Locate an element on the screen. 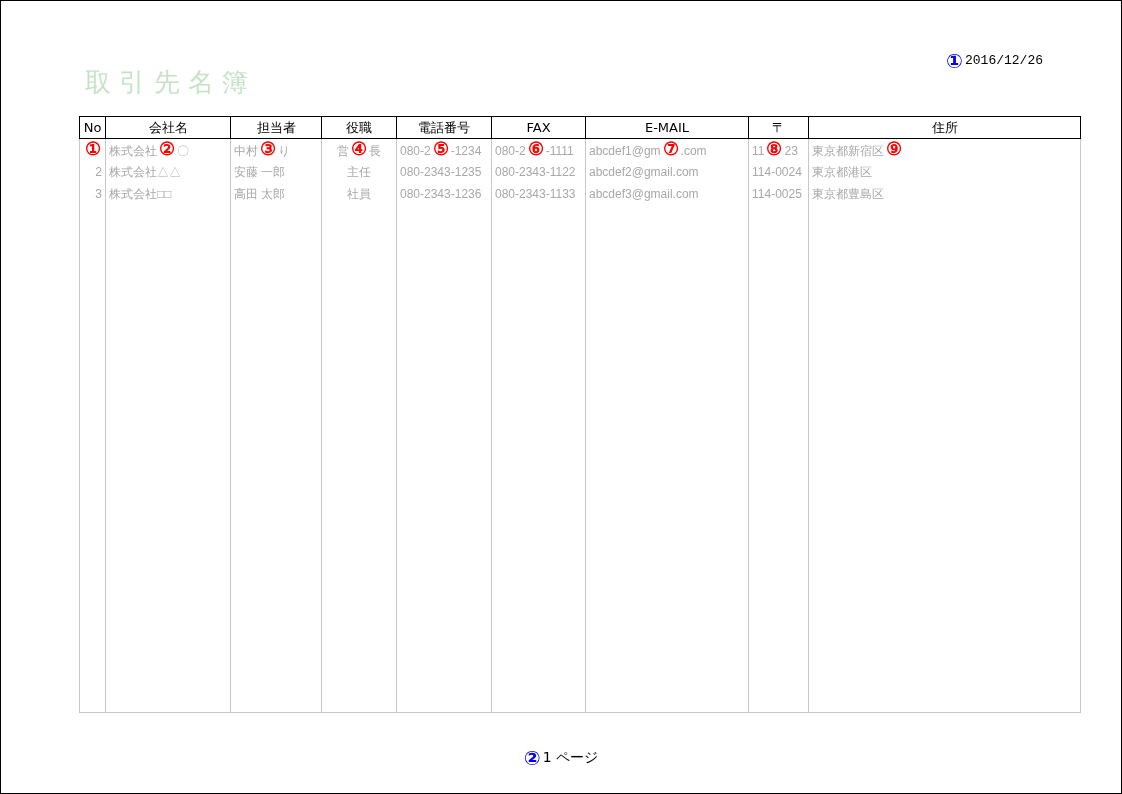 The image size is (1122, 794). table-cell: 株式会社□□ is located at coordinates (168, 193).